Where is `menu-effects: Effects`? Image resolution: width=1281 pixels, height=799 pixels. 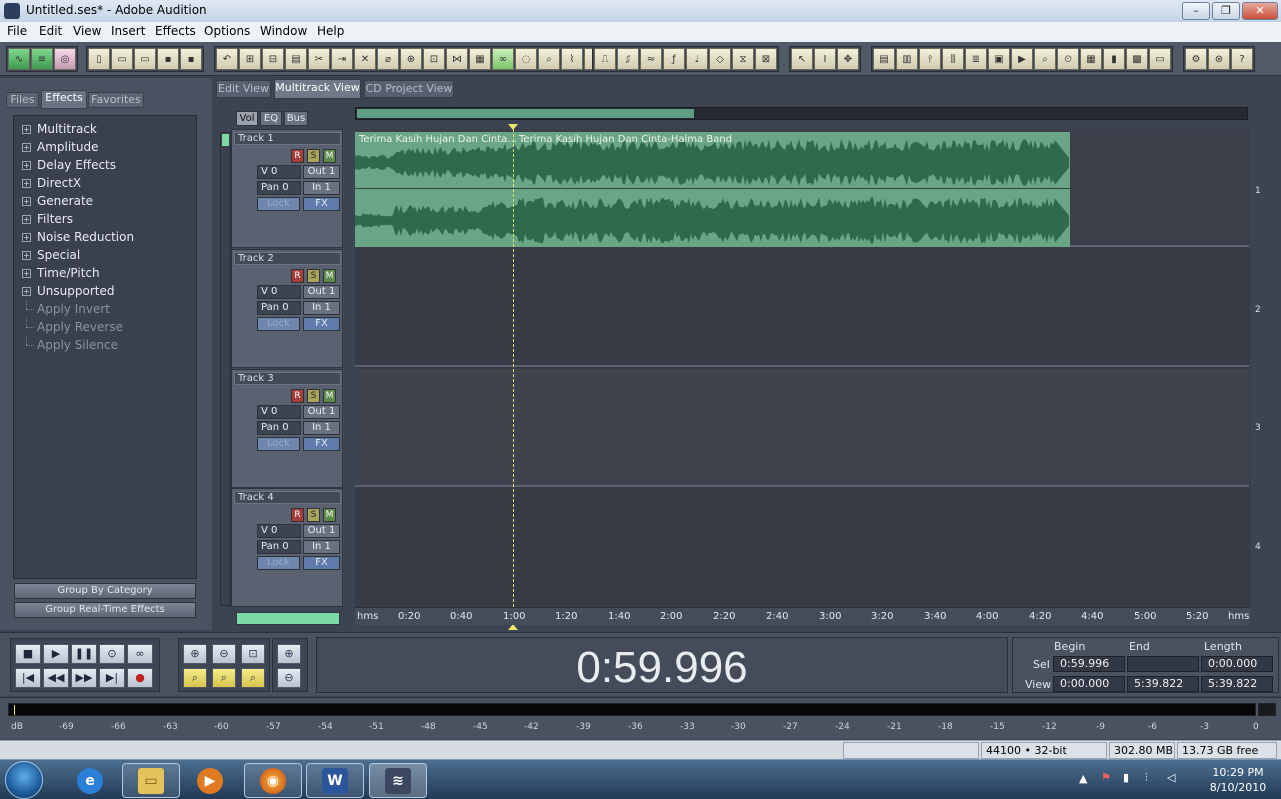
menu-effects: Effects is located at coordinates (175, 31).